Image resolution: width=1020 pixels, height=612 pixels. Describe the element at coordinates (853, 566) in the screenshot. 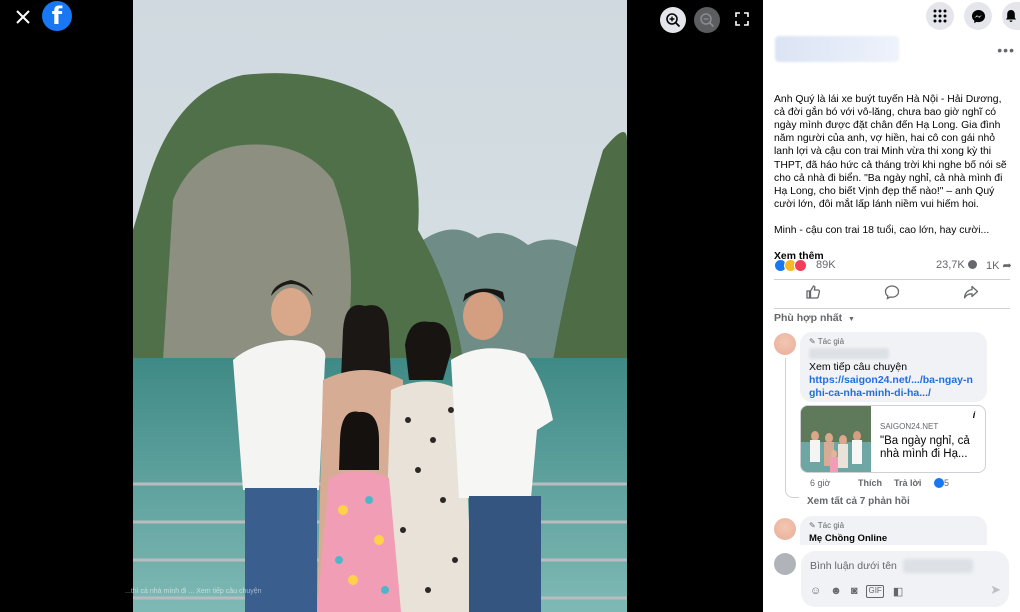

I see `comment-input-placeholder: Bình luận dưới tên` at that location.